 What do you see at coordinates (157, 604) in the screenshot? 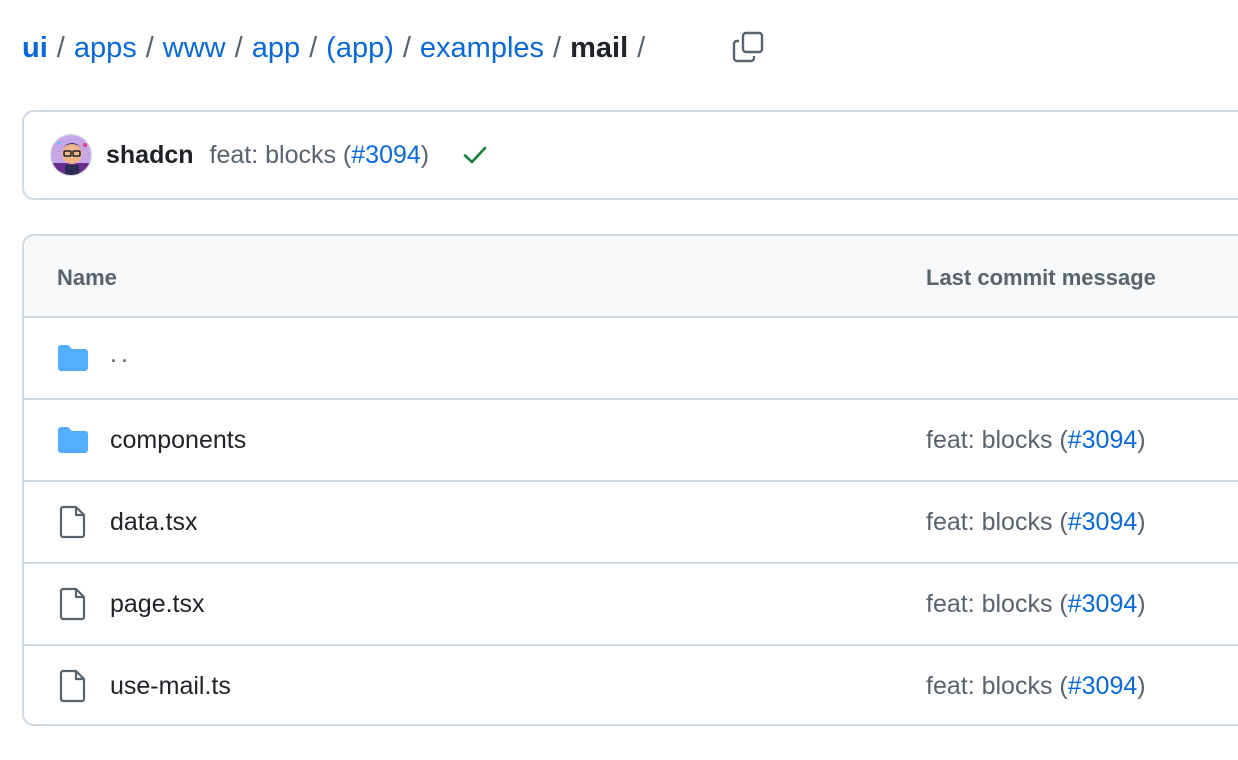
I see `row-name: page.tsx` at bounding box center [157, 604].